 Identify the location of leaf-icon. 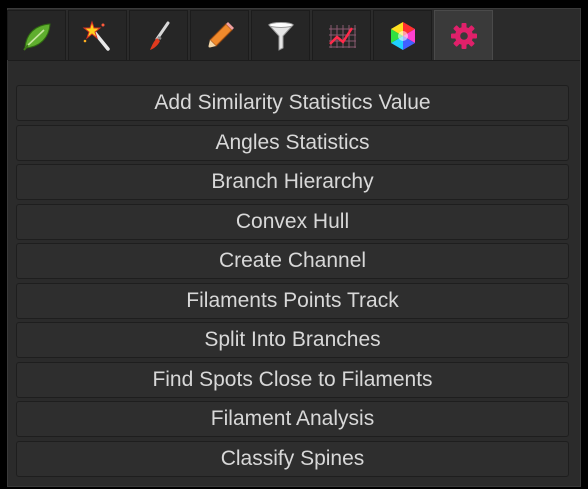
(36, 36).